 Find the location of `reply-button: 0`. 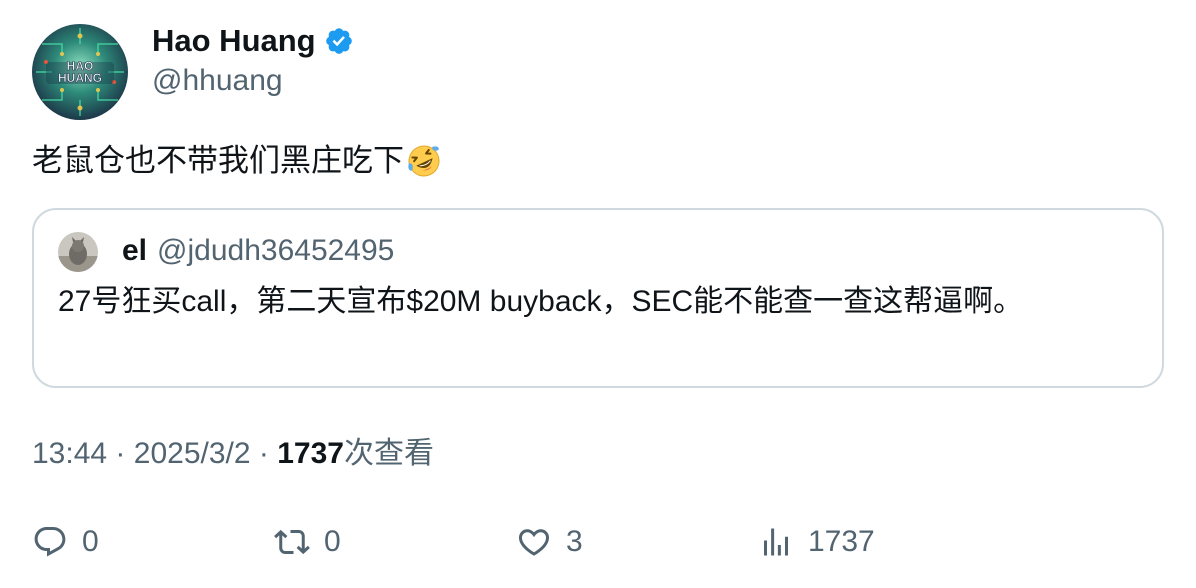

reply-button: 0 is located at coordinates (65, 542).